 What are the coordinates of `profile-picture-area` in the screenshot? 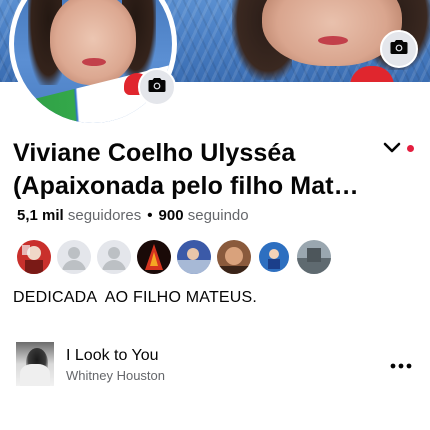 It's located at (93, 64).